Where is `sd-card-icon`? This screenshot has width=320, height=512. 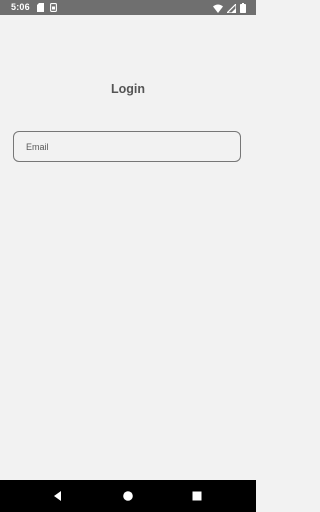 sd-card-icon is located at coordinates (40, 7).